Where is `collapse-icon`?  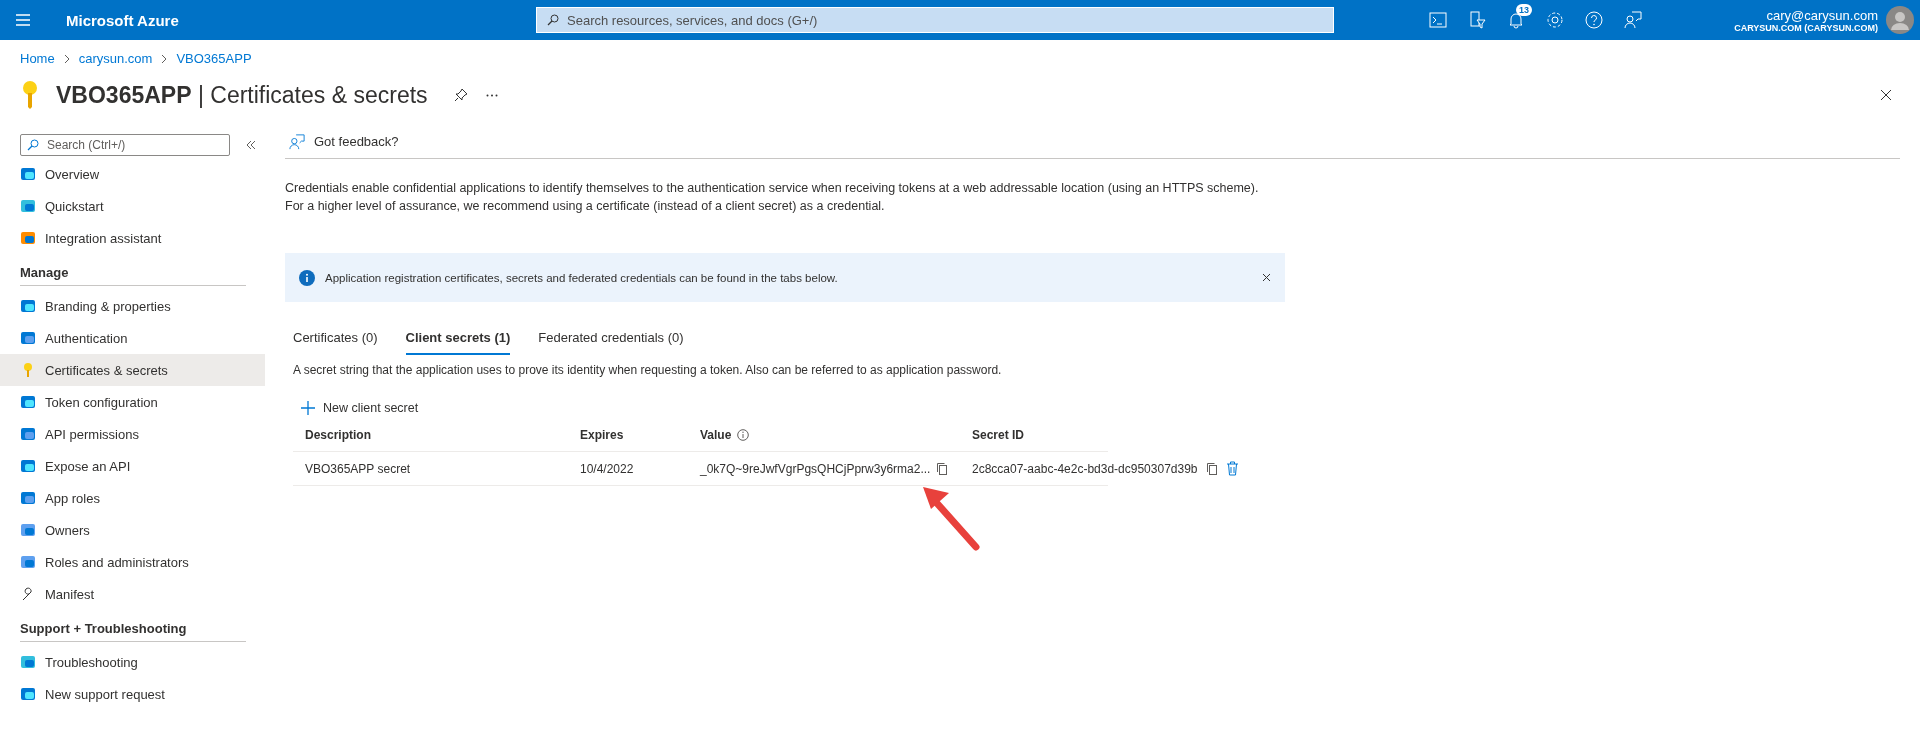
collapse-icon is located at coordinates (251, 145).